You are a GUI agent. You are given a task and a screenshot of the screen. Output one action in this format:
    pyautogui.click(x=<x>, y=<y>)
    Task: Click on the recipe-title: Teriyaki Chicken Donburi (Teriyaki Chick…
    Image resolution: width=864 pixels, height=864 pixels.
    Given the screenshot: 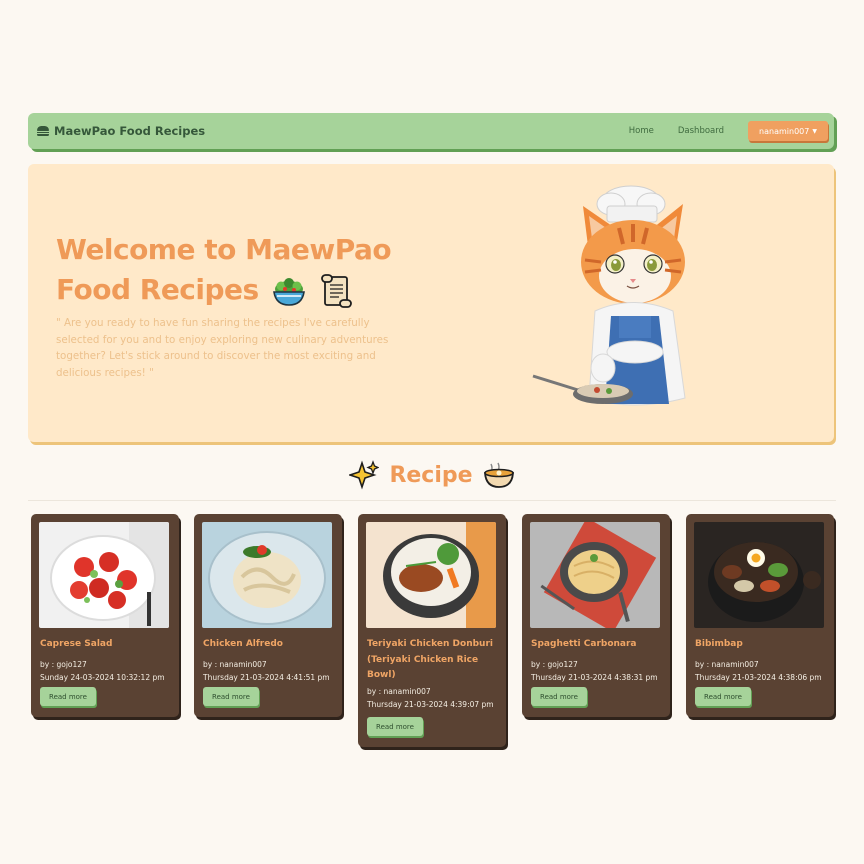 What is the action you would take?
    pyautogui.click(x=432, y=660)
    